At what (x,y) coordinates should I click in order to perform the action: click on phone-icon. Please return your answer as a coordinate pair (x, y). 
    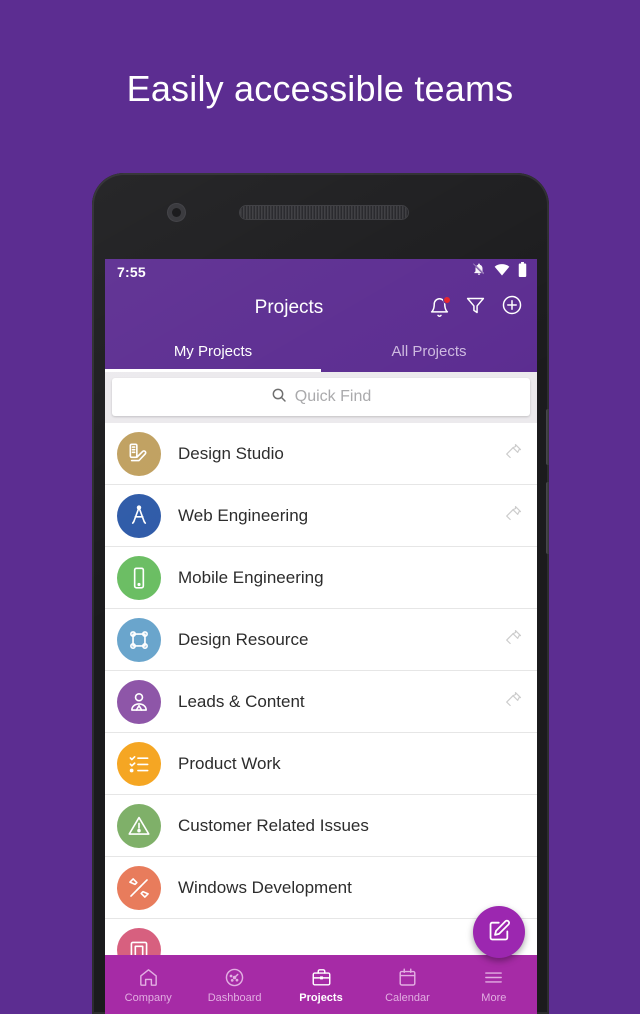
    Looking at the image, I should click on (139, 577).